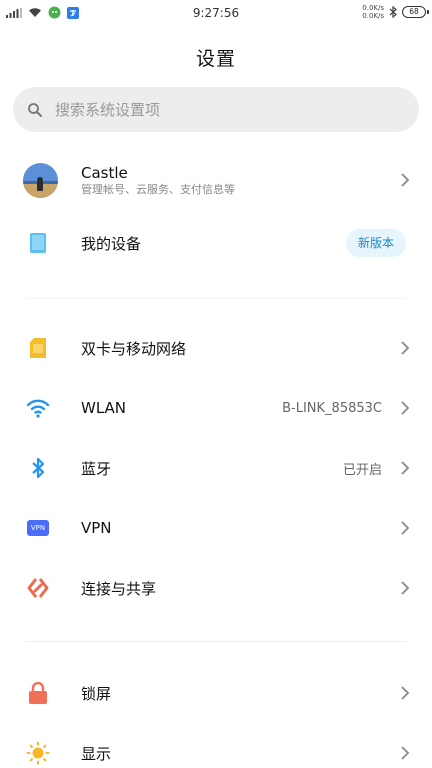 Image resolution: width=432 pixels, height=768 pixels. I want to click on vpn-row: VPN VPN, so click(216, 528).